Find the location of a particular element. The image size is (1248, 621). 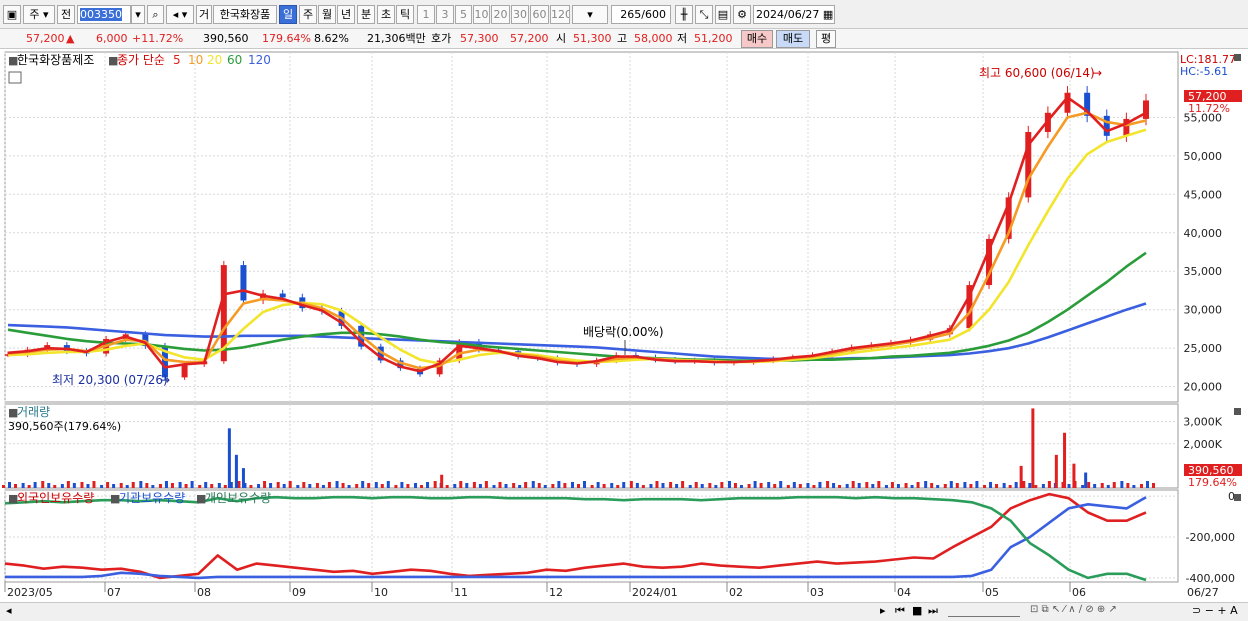

tick-button-3: 10 is located at coordinates (481, 14).